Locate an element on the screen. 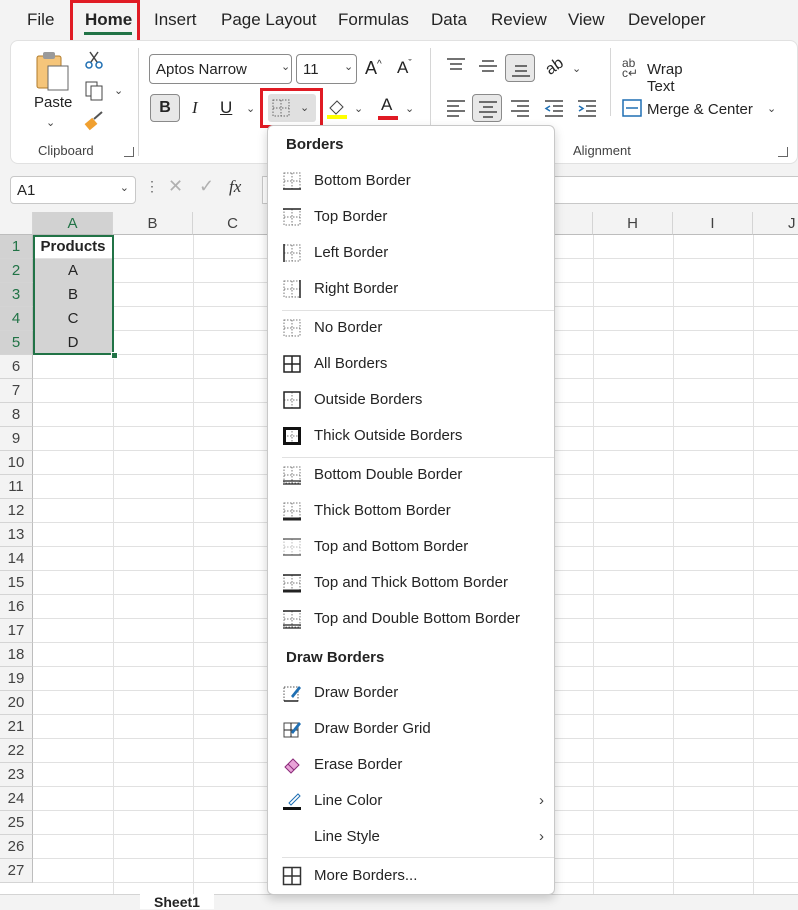 This screenshot has width=798, height=910. row-header: 2 is located at coordinates (16, 271).